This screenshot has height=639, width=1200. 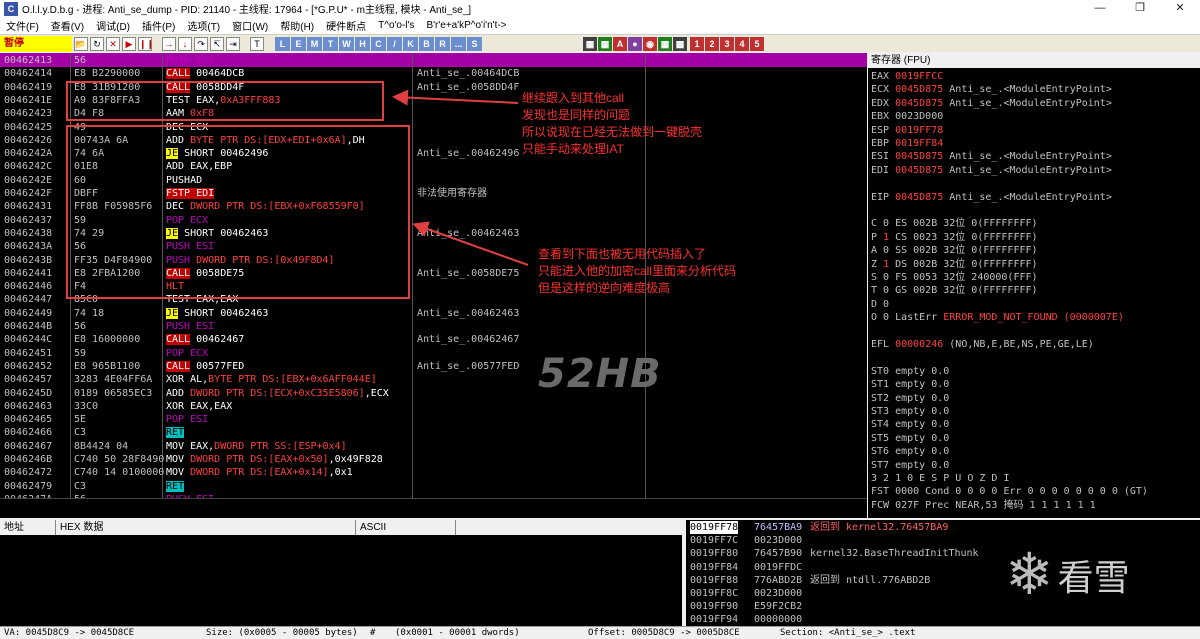 I want to click on register-token: ERROR_MOD_NOT_FOUND (0000007E), so click(x=1033, y=318).